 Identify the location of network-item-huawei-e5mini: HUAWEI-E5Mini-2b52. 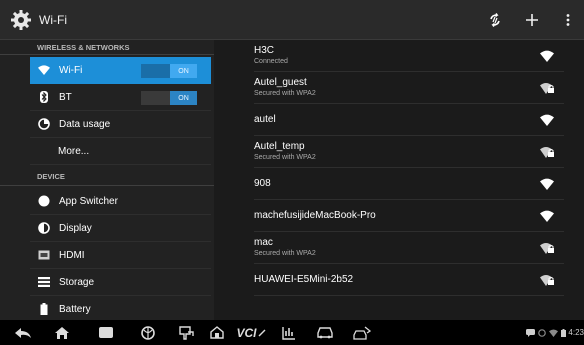
(409, 280).